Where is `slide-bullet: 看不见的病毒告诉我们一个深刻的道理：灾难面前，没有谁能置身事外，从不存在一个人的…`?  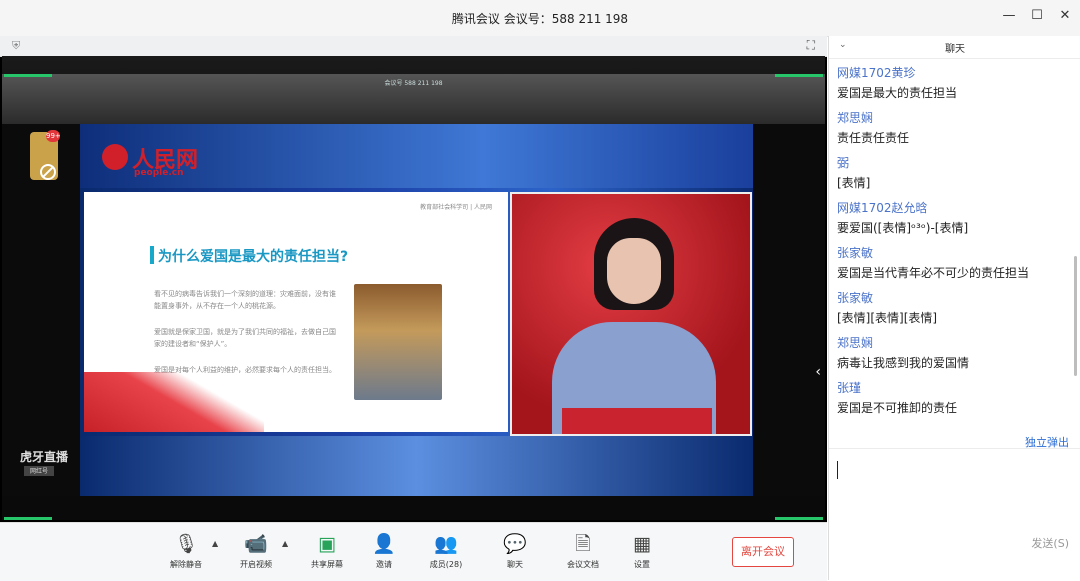
slide-bullet: 看不见的病毒告诉我们一个深刻的道理：灾难面前，没有谁能置身事外，从不存在一个人的… is located at coordinates (245, 300).